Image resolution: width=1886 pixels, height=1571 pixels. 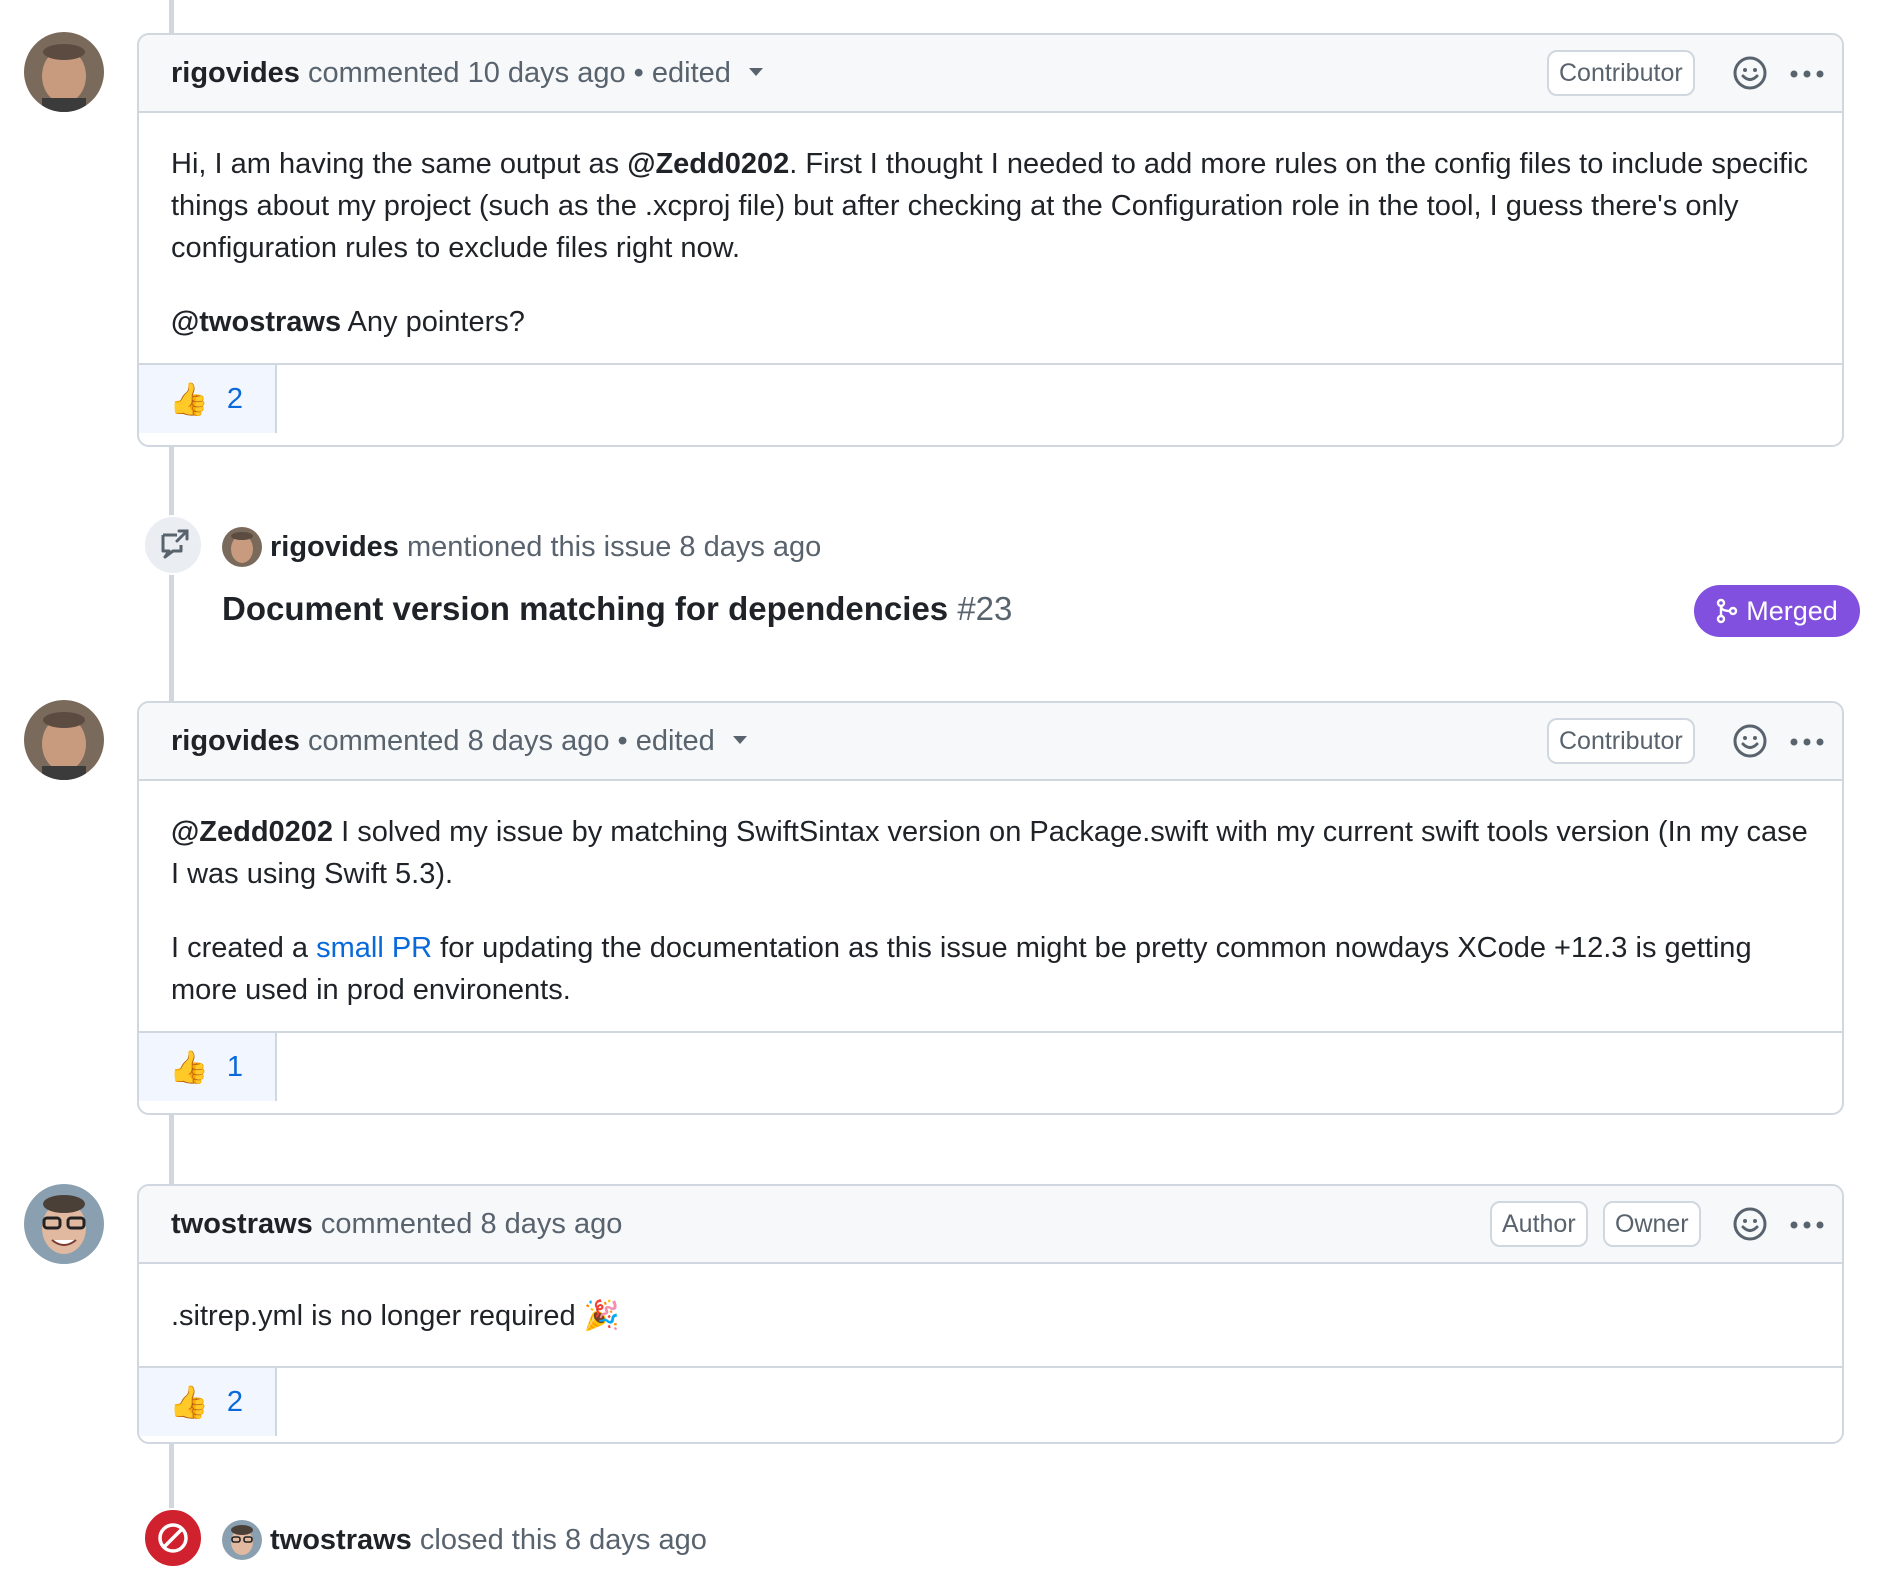 What do you see at coordinates (244, 948) in the screenshot?
I see `text: I created a` at bounding box center [244, 948].